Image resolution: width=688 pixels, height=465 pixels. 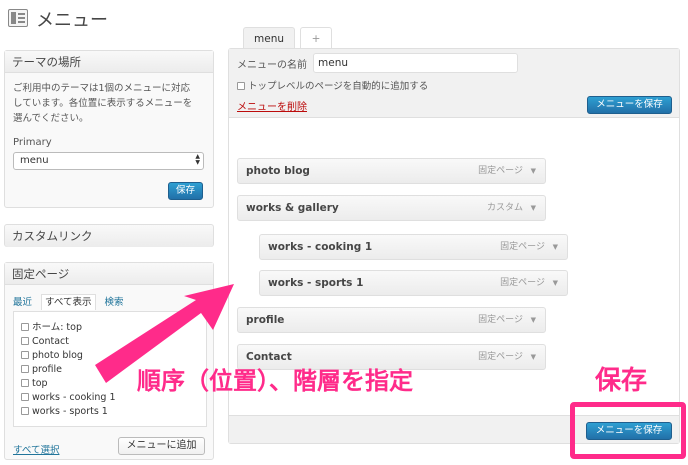 What do you see at coordinates (621, 381) in the screenshot?
I see `save-annotation-text: 保存` at bounding box center [621, 381].